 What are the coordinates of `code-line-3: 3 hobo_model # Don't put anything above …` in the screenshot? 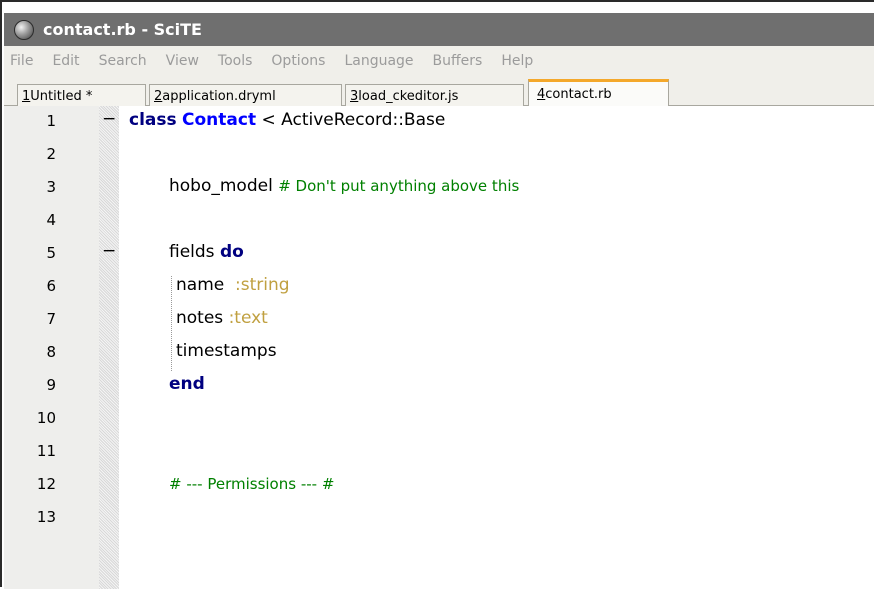 It's located at (439, 188).